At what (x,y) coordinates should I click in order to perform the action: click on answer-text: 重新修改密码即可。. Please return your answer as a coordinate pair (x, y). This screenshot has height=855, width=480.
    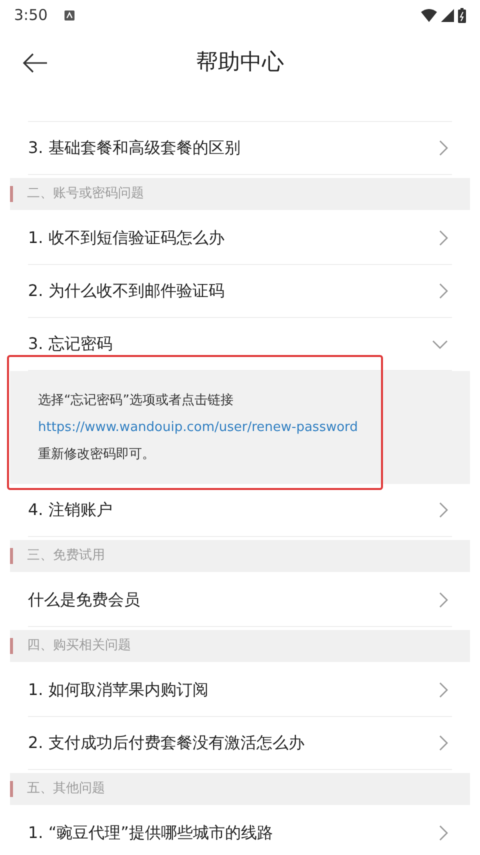
    Looking at the image, I should click on (96, 454).